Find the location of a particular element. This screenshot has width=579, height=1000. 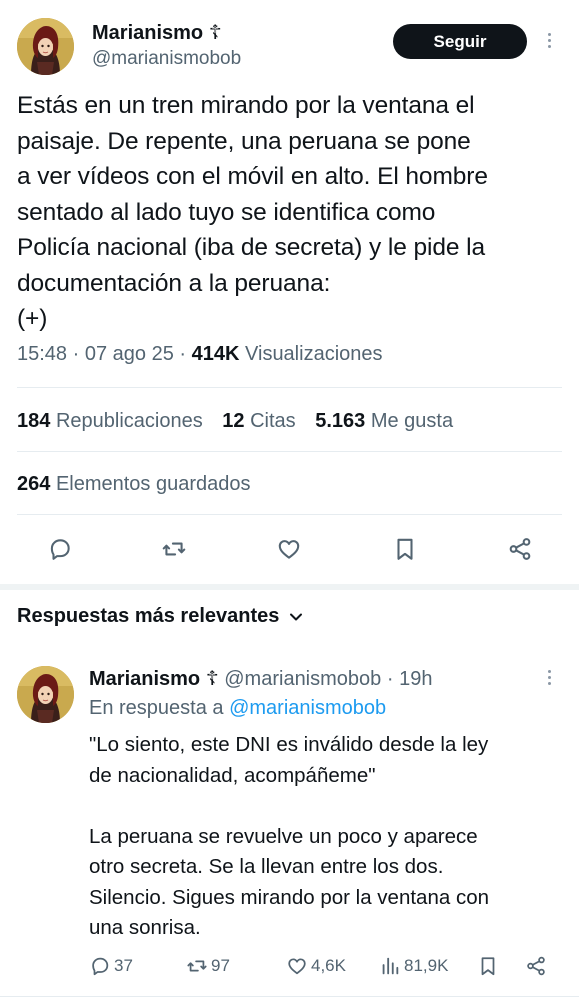

reposts-count: 184 is located at coordinates (34, 421).